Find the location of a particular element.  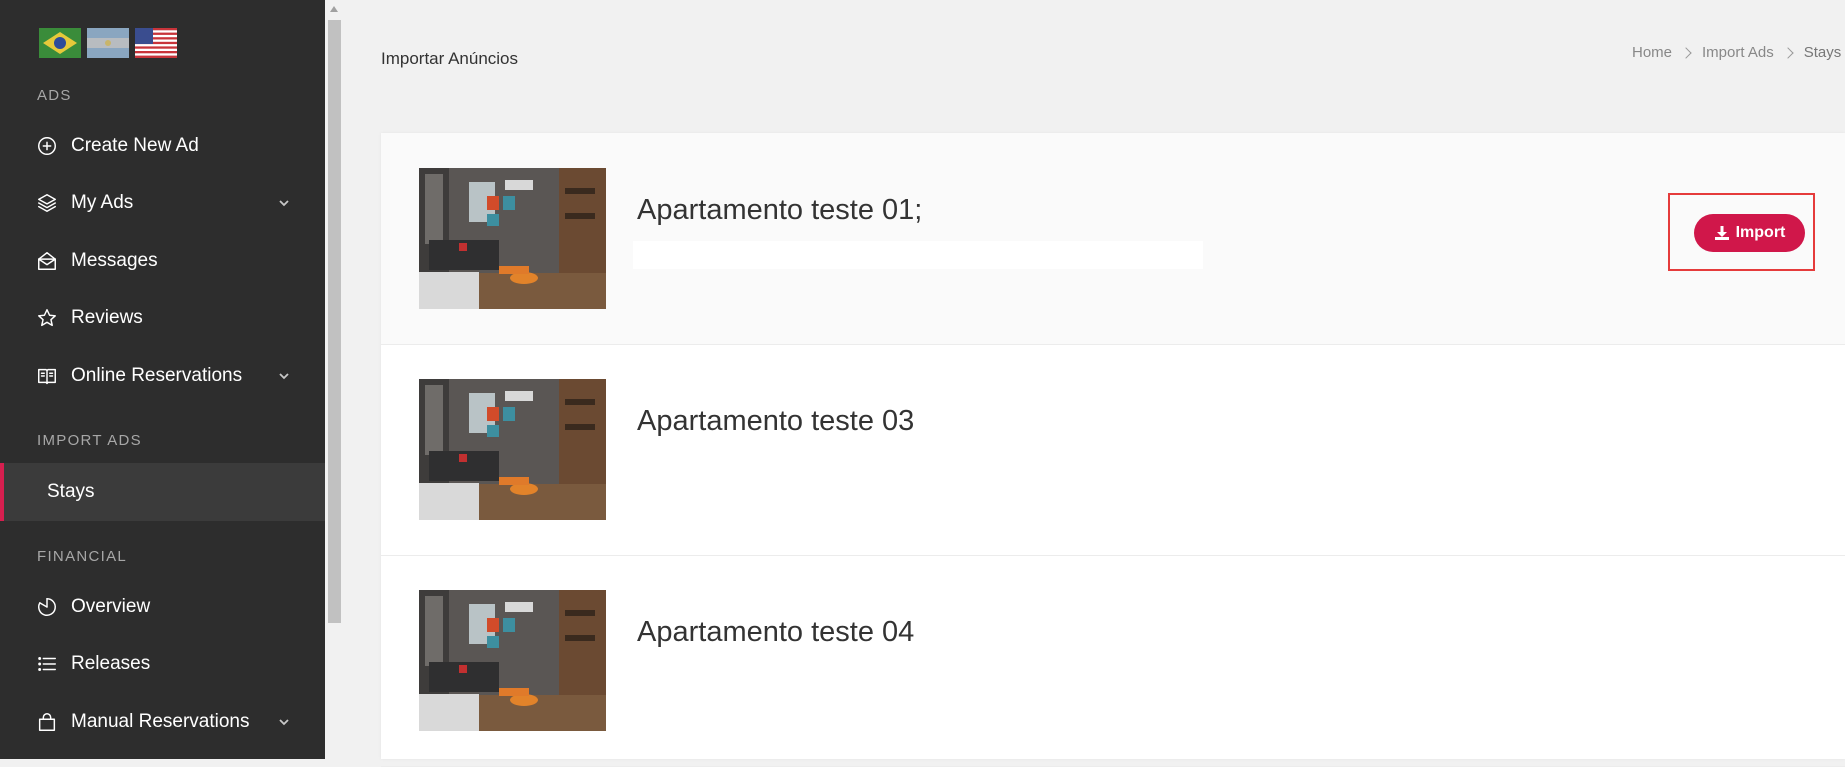

breadcrumb: Home Import Ads Stays is located at coordinates (1736, 52).